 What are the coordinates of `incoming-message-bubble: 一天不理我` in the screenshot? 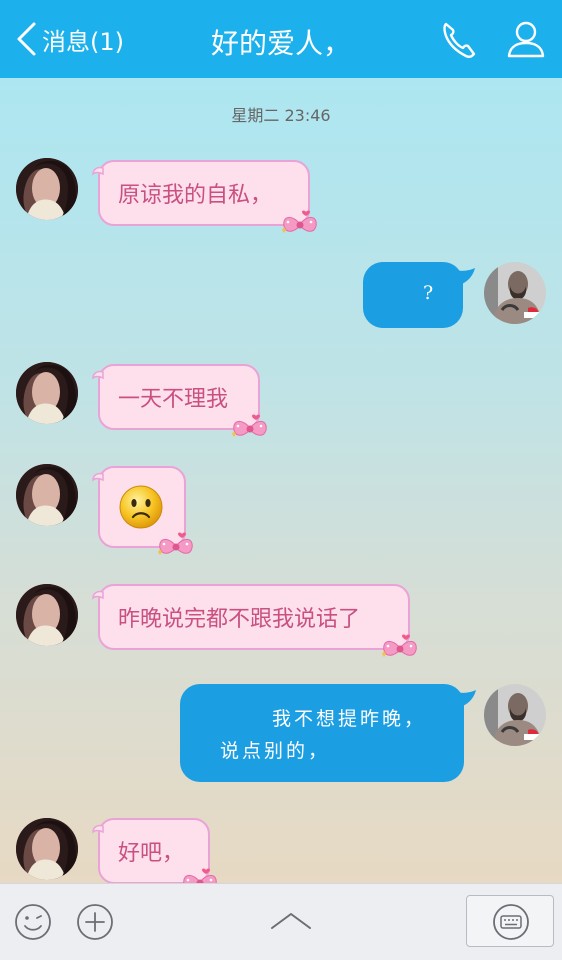 It's located at (179, 397).